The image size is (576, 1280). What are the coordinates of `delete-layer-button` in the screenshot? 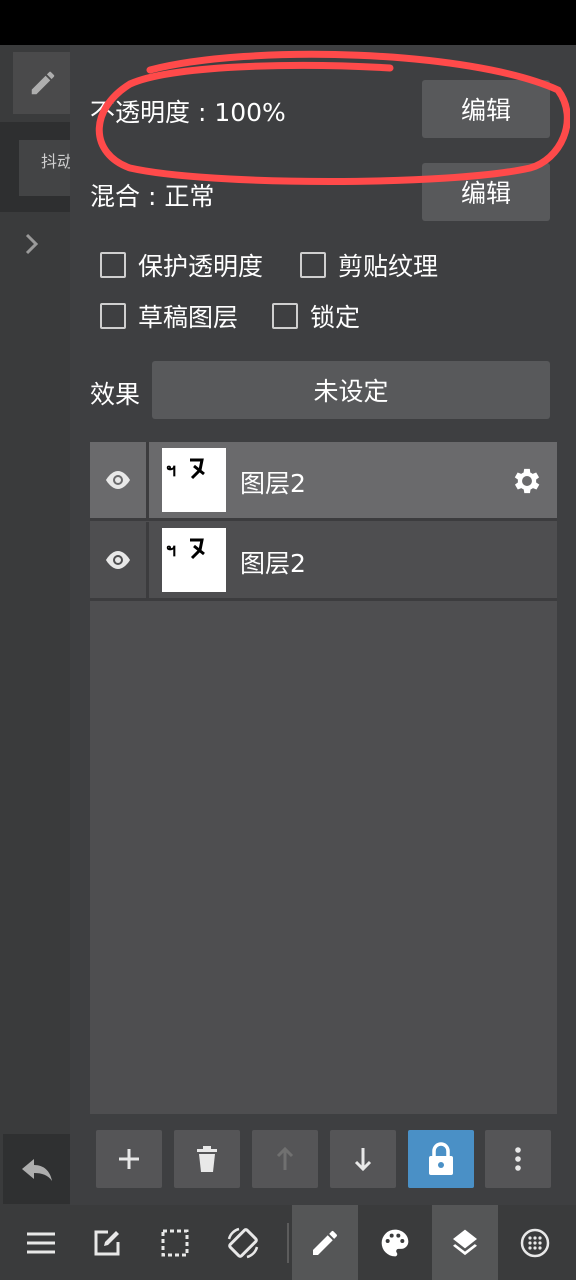 It's located at (207, 1159).